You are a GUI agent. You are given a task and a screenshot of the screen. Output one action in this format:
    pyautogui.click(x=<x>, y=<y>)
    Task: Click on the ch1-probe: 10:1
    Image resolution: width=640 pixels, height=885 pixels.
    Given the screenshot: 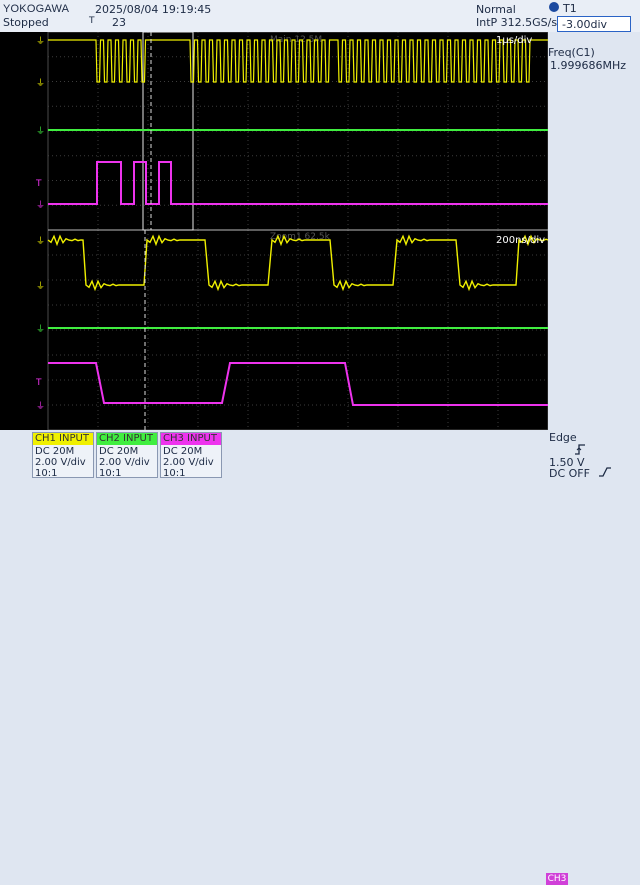 What is the action you would take?
    pyautogui.click(x=46, y=473)
    